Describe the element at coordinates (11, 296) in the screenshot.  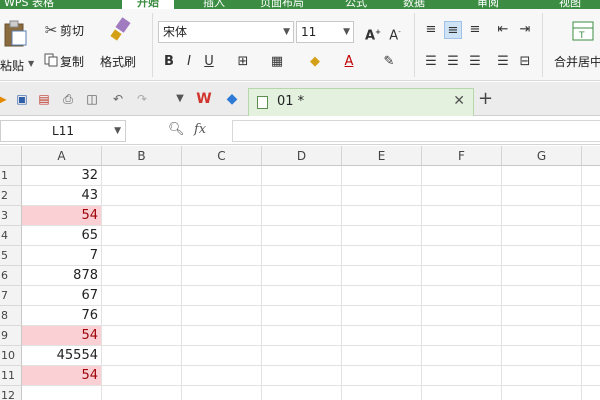
I see `row-header: 7` at that location.